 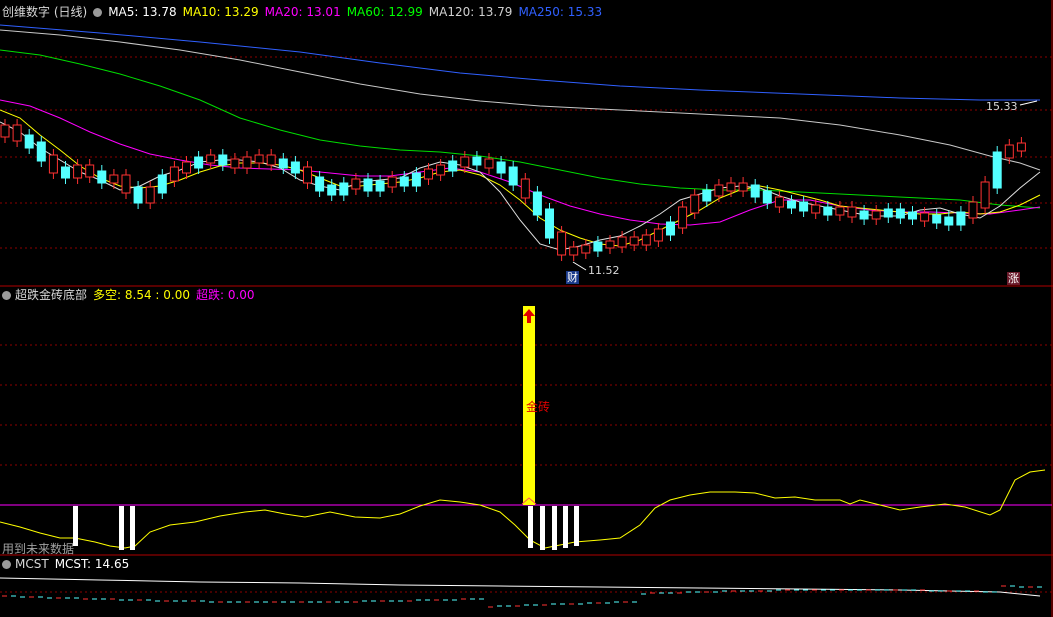 I want to click on duokong-label: 多空: 8.54 : 0.00, so click(x=141, y=295).